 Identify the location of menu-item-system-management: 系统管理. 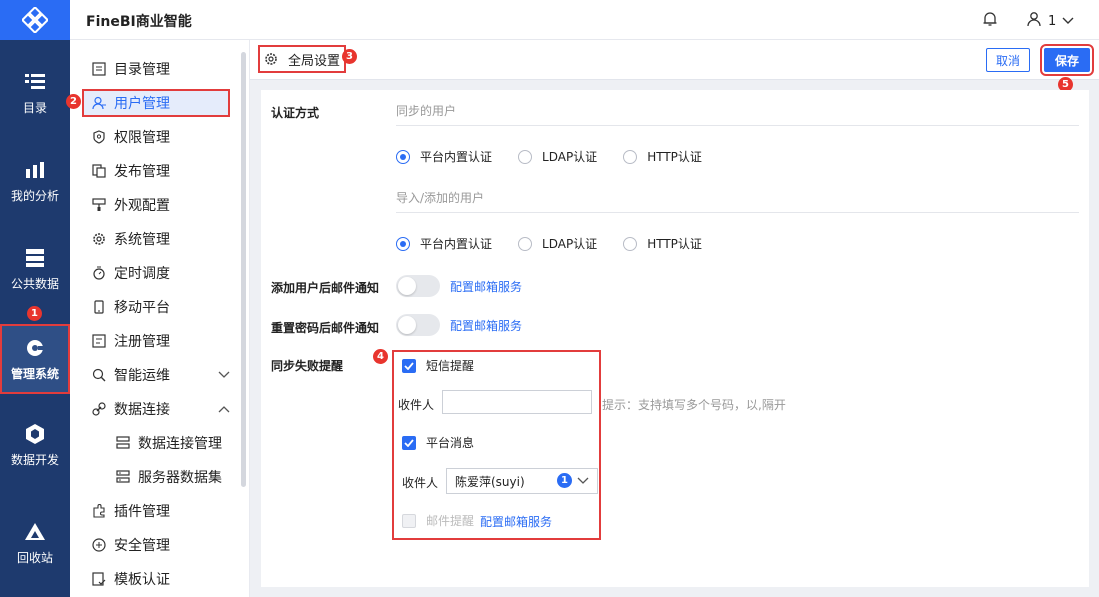
(156, 239).